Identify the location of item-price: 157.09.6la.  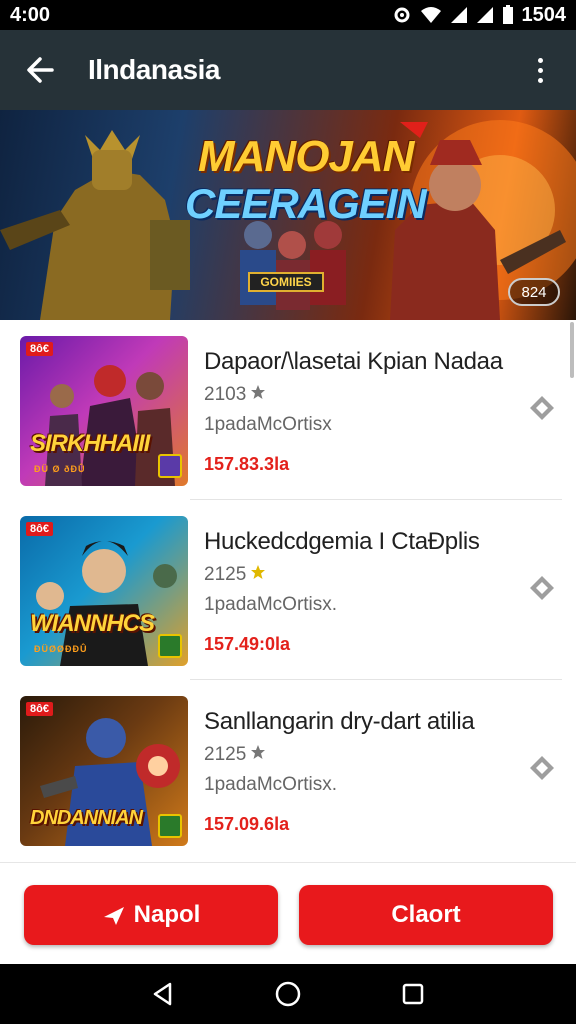
(247, 824).